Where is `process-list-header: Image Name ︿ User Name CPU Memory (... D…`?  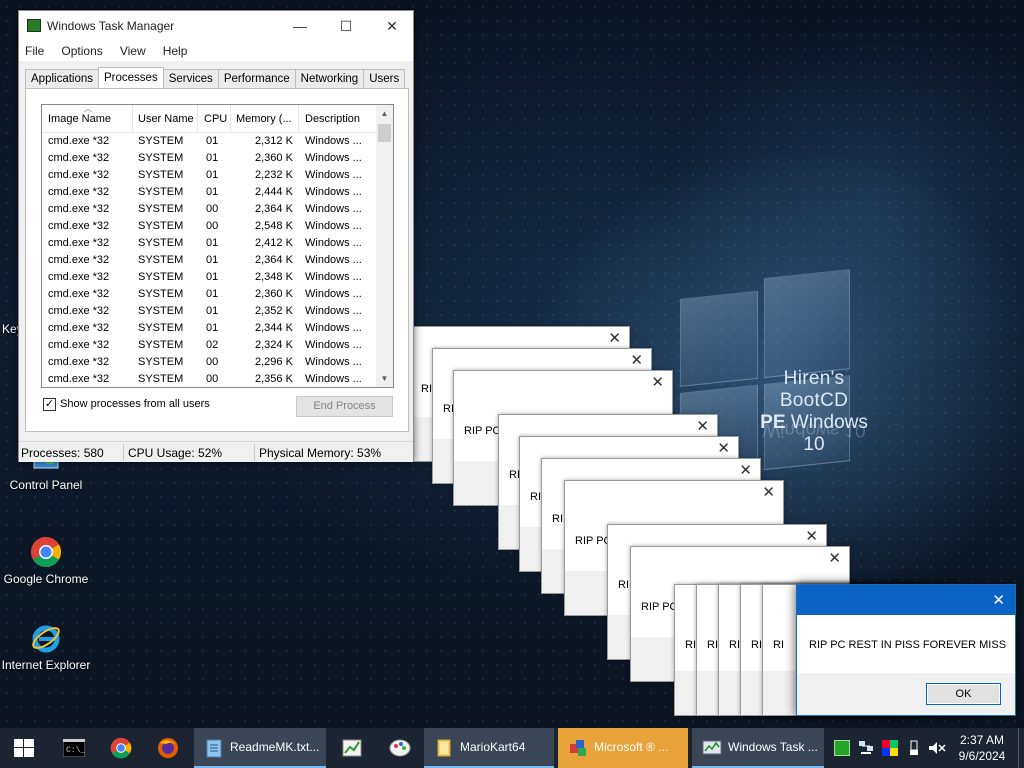 process-list-header: Image Name ︿ User Name CPU Memory (... D… is located at coordinates (217, 119).